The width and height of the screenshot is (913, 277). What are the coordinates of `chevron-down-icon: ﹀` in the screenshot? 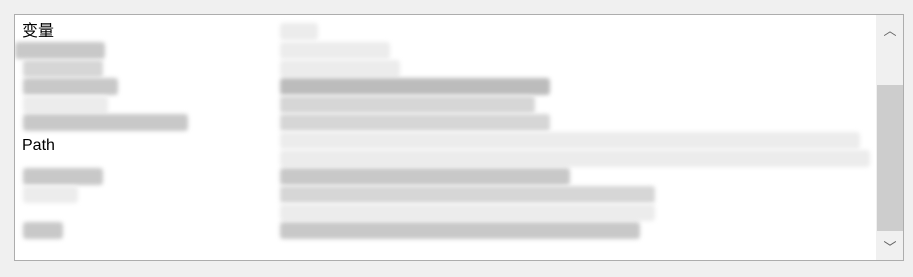 It's located at (890, 246).